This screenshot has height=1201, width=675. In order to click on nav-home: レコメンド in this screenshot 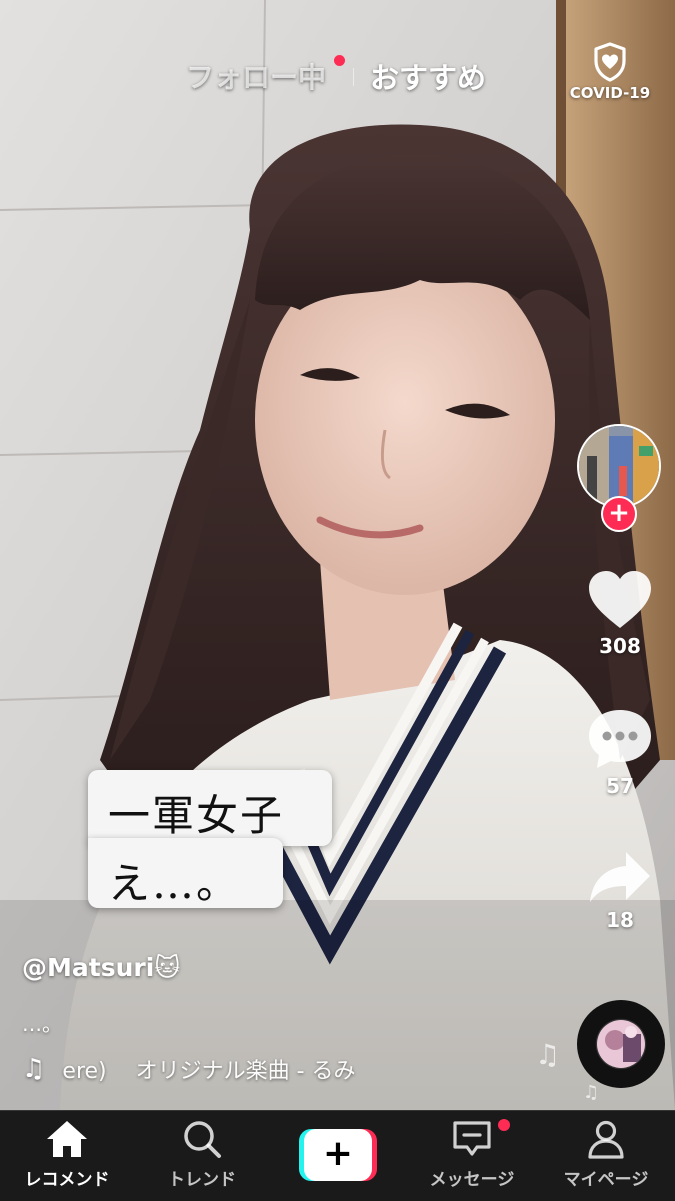, I will do `click(67, 1154)`.